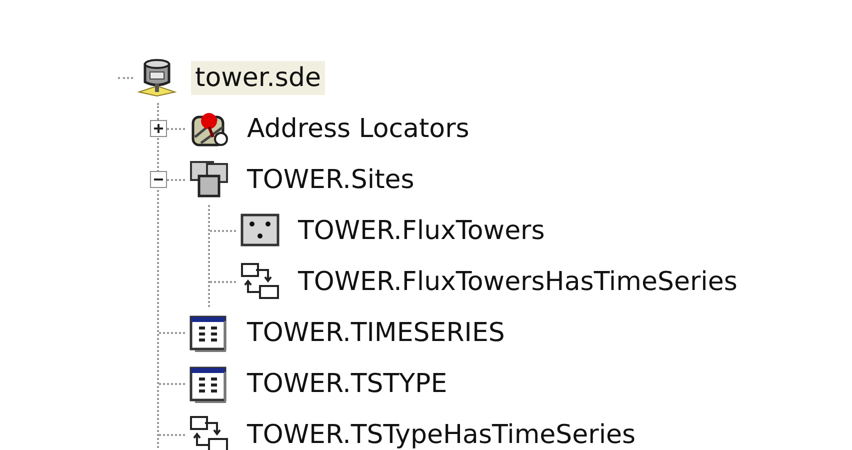 The image size is (852, 450). Describe the element at coordinates (441, 434) in the screenshot. I see `tree-item: TOWER.TSTypeHasTimeSeries` at that location.